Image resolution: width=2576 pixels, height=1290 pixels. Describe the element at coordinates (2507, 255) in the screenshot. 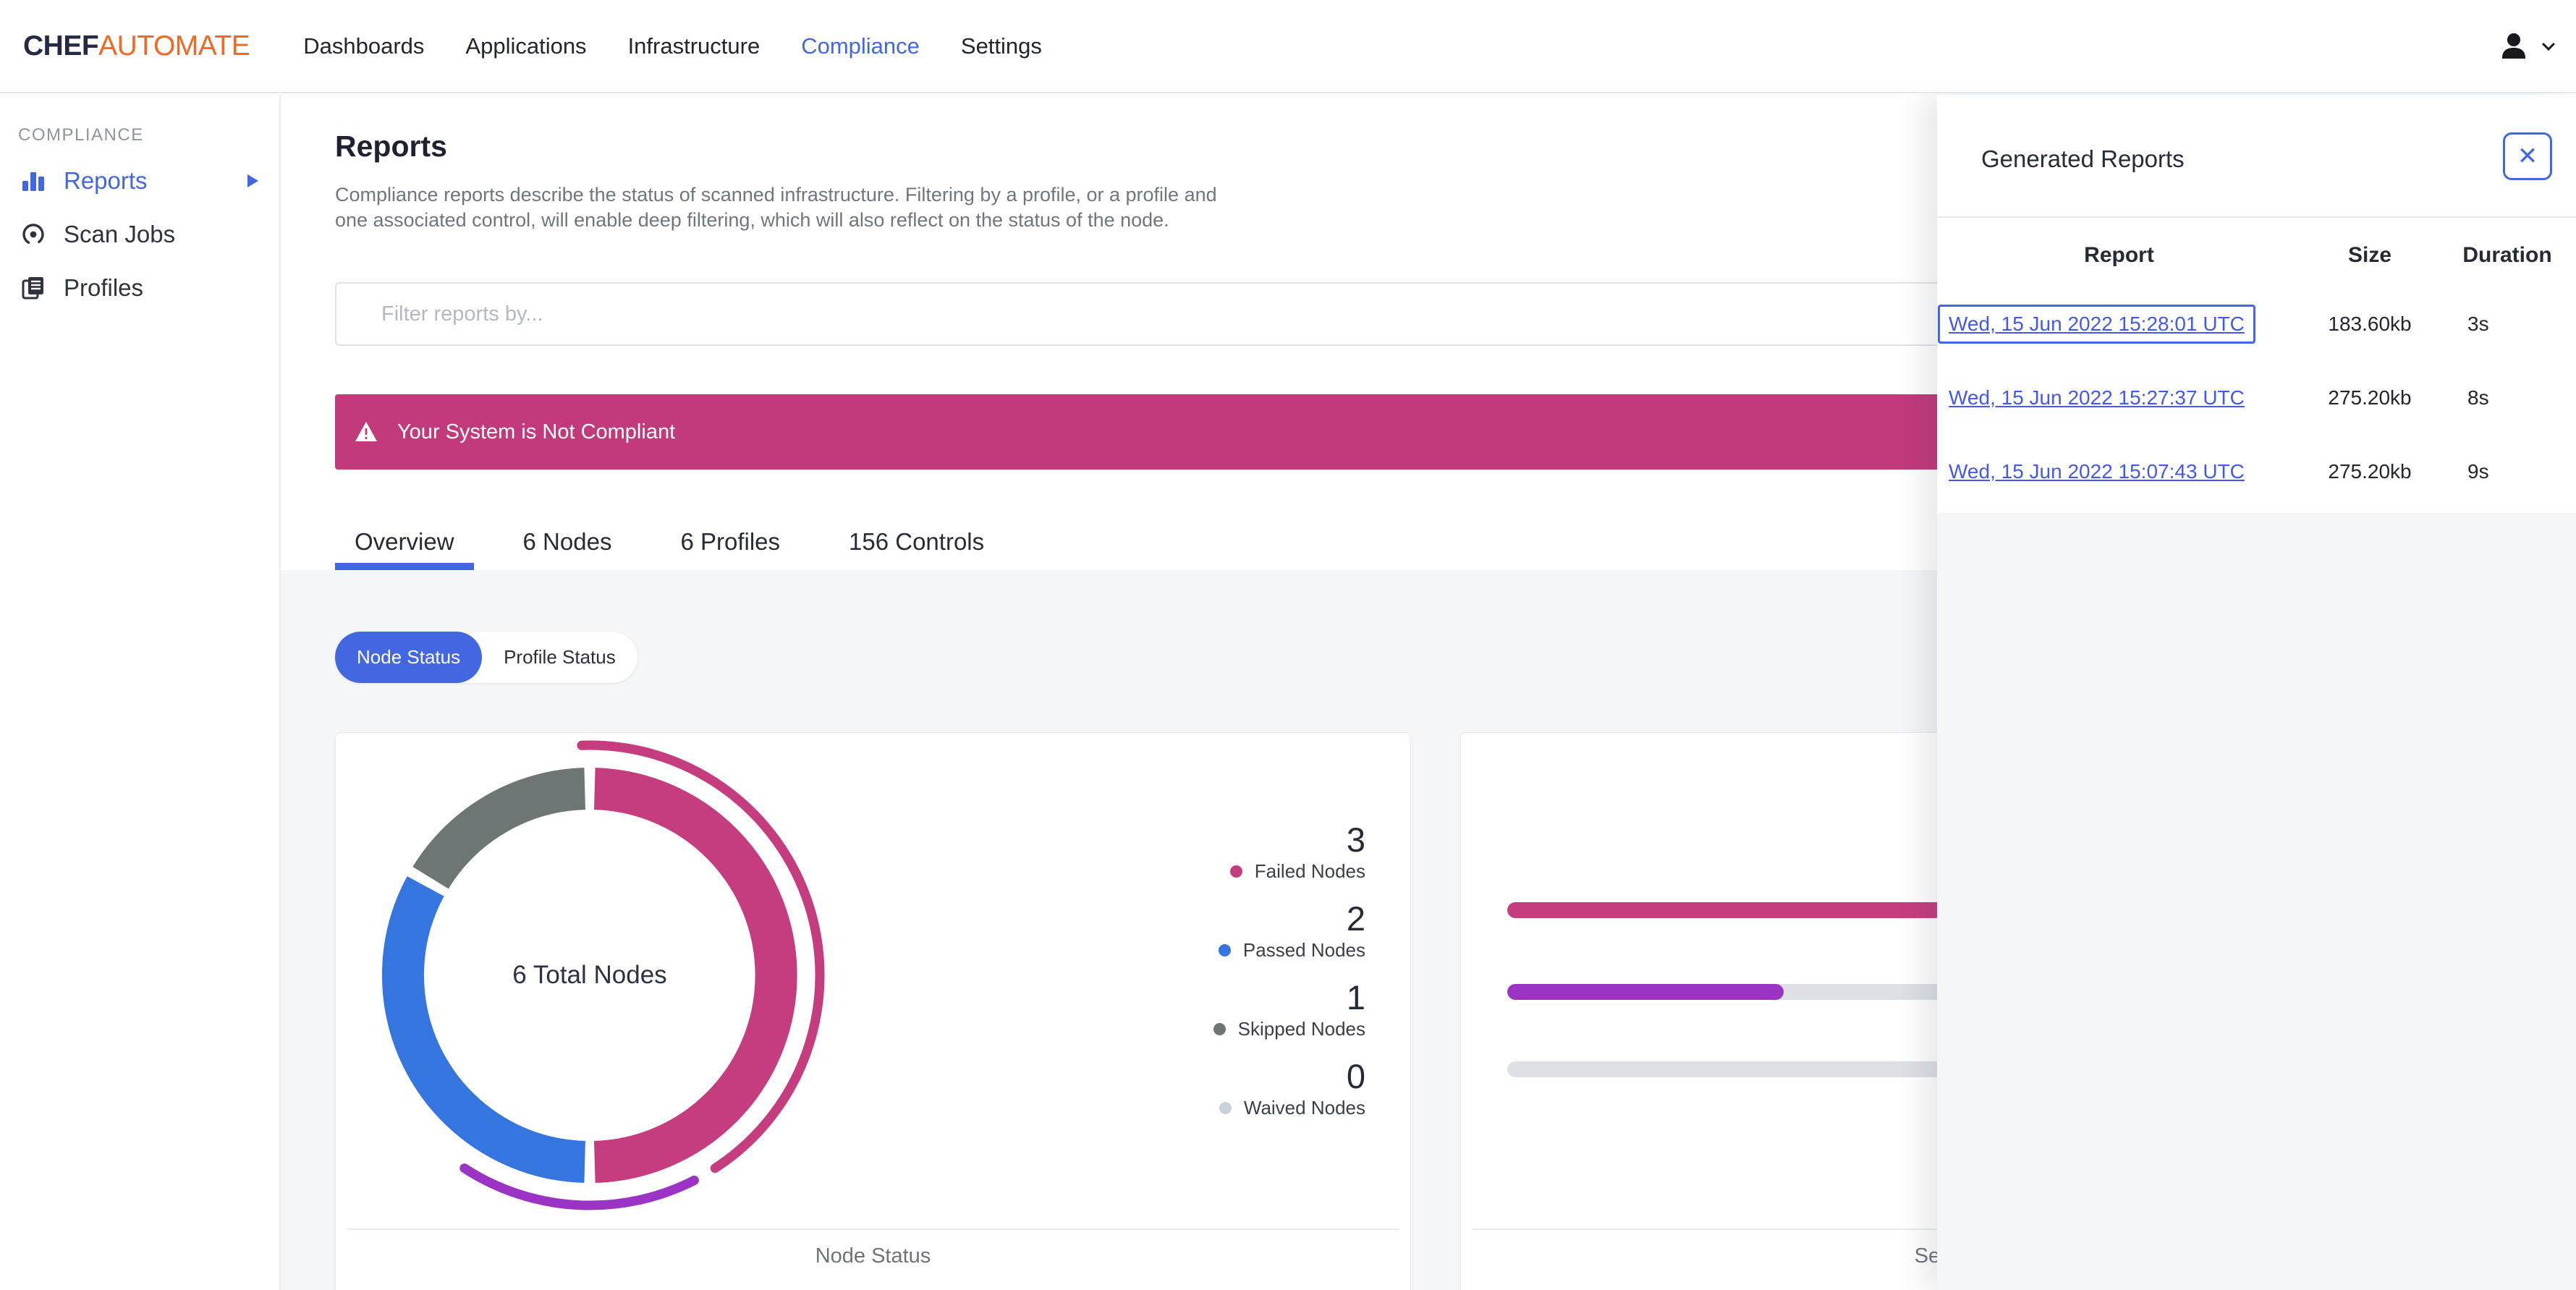

I see `column-duration: Duration` at that location.